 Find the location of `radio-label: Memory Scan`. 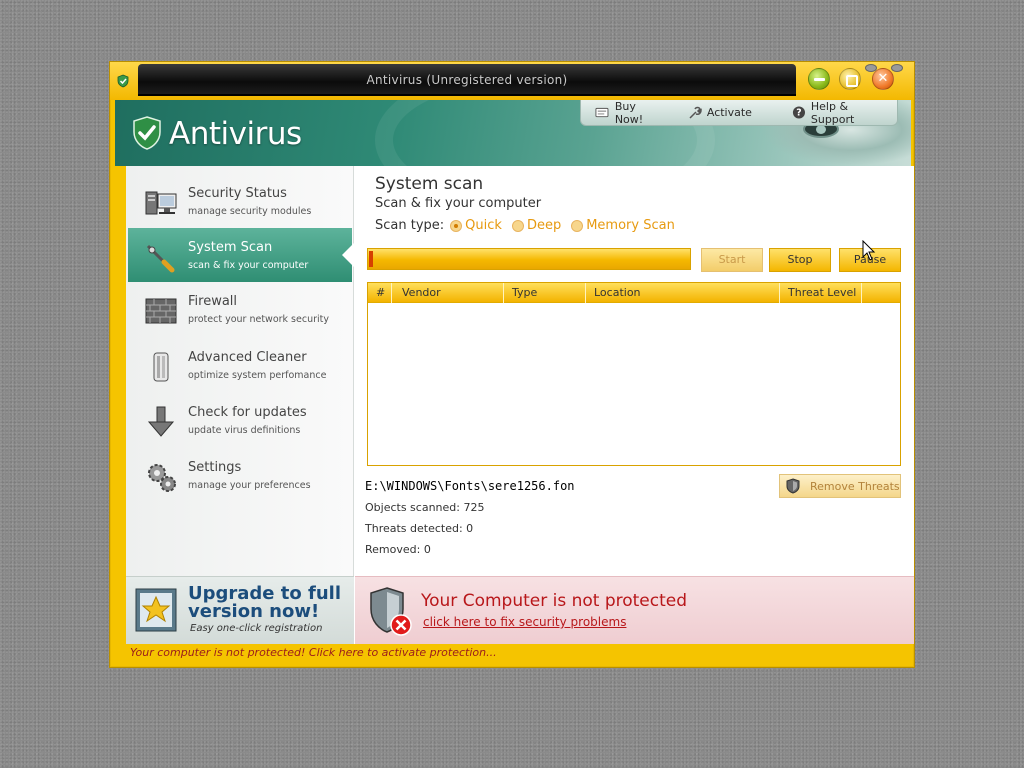

radio-label: Memory Scan is located at coordinates (630, 225).